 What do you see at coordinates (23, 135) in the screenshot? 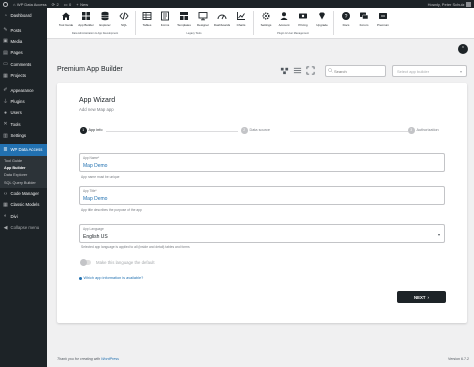
I see `sidebar-item-settings: ▥ Settings` at bounding box center [23, 135].